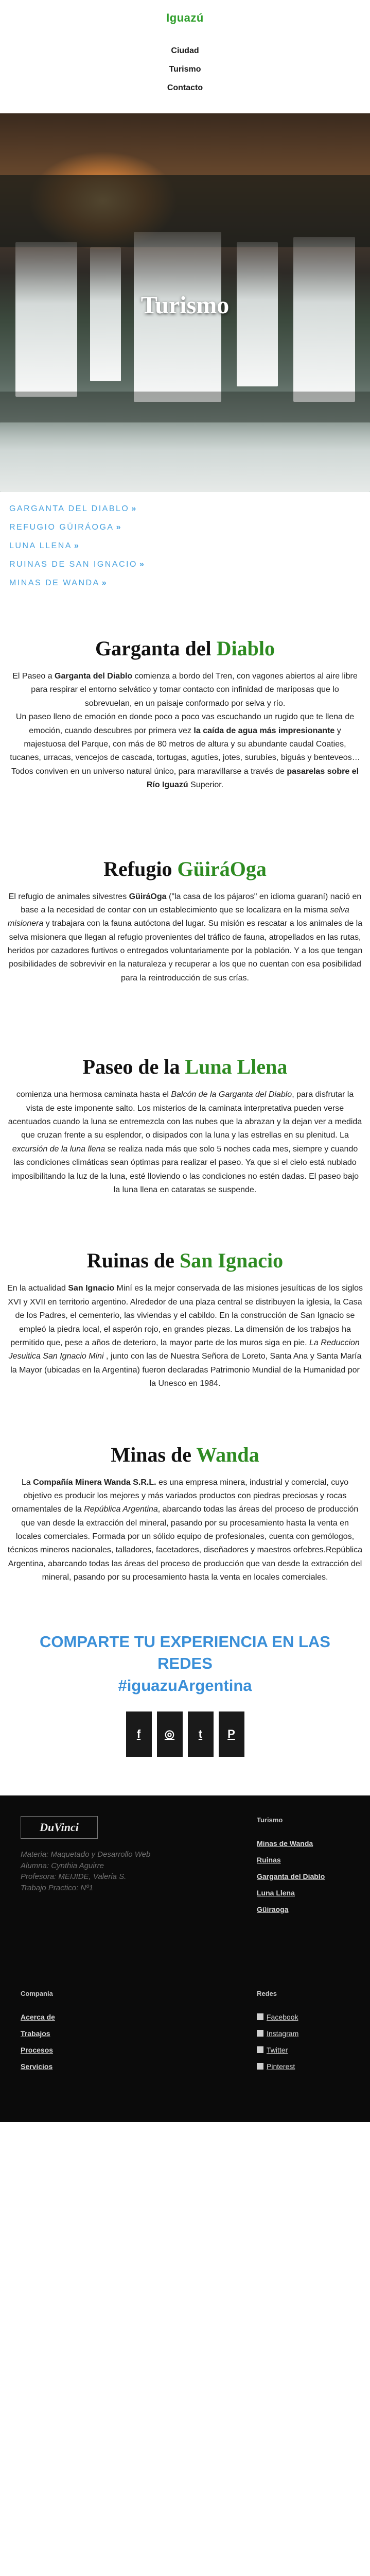 The width and height of the screenshot is (370, 2576). Describe the element at coordinates (206, 785) in the screenshot. I see `text: Superior.` at that location.